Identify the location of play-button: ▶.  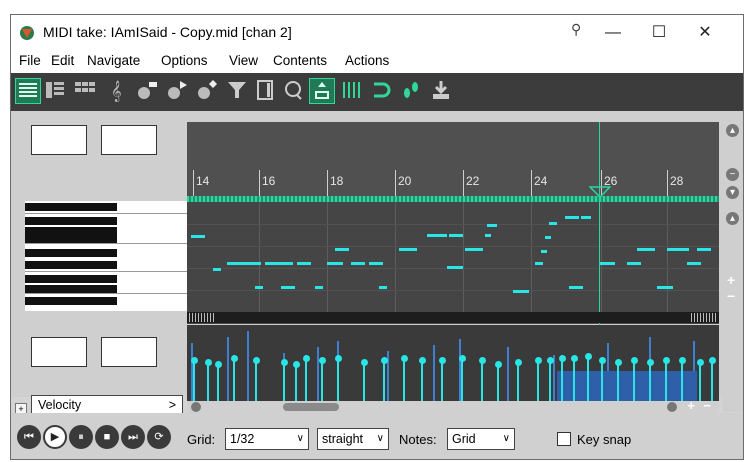
(55, 437).